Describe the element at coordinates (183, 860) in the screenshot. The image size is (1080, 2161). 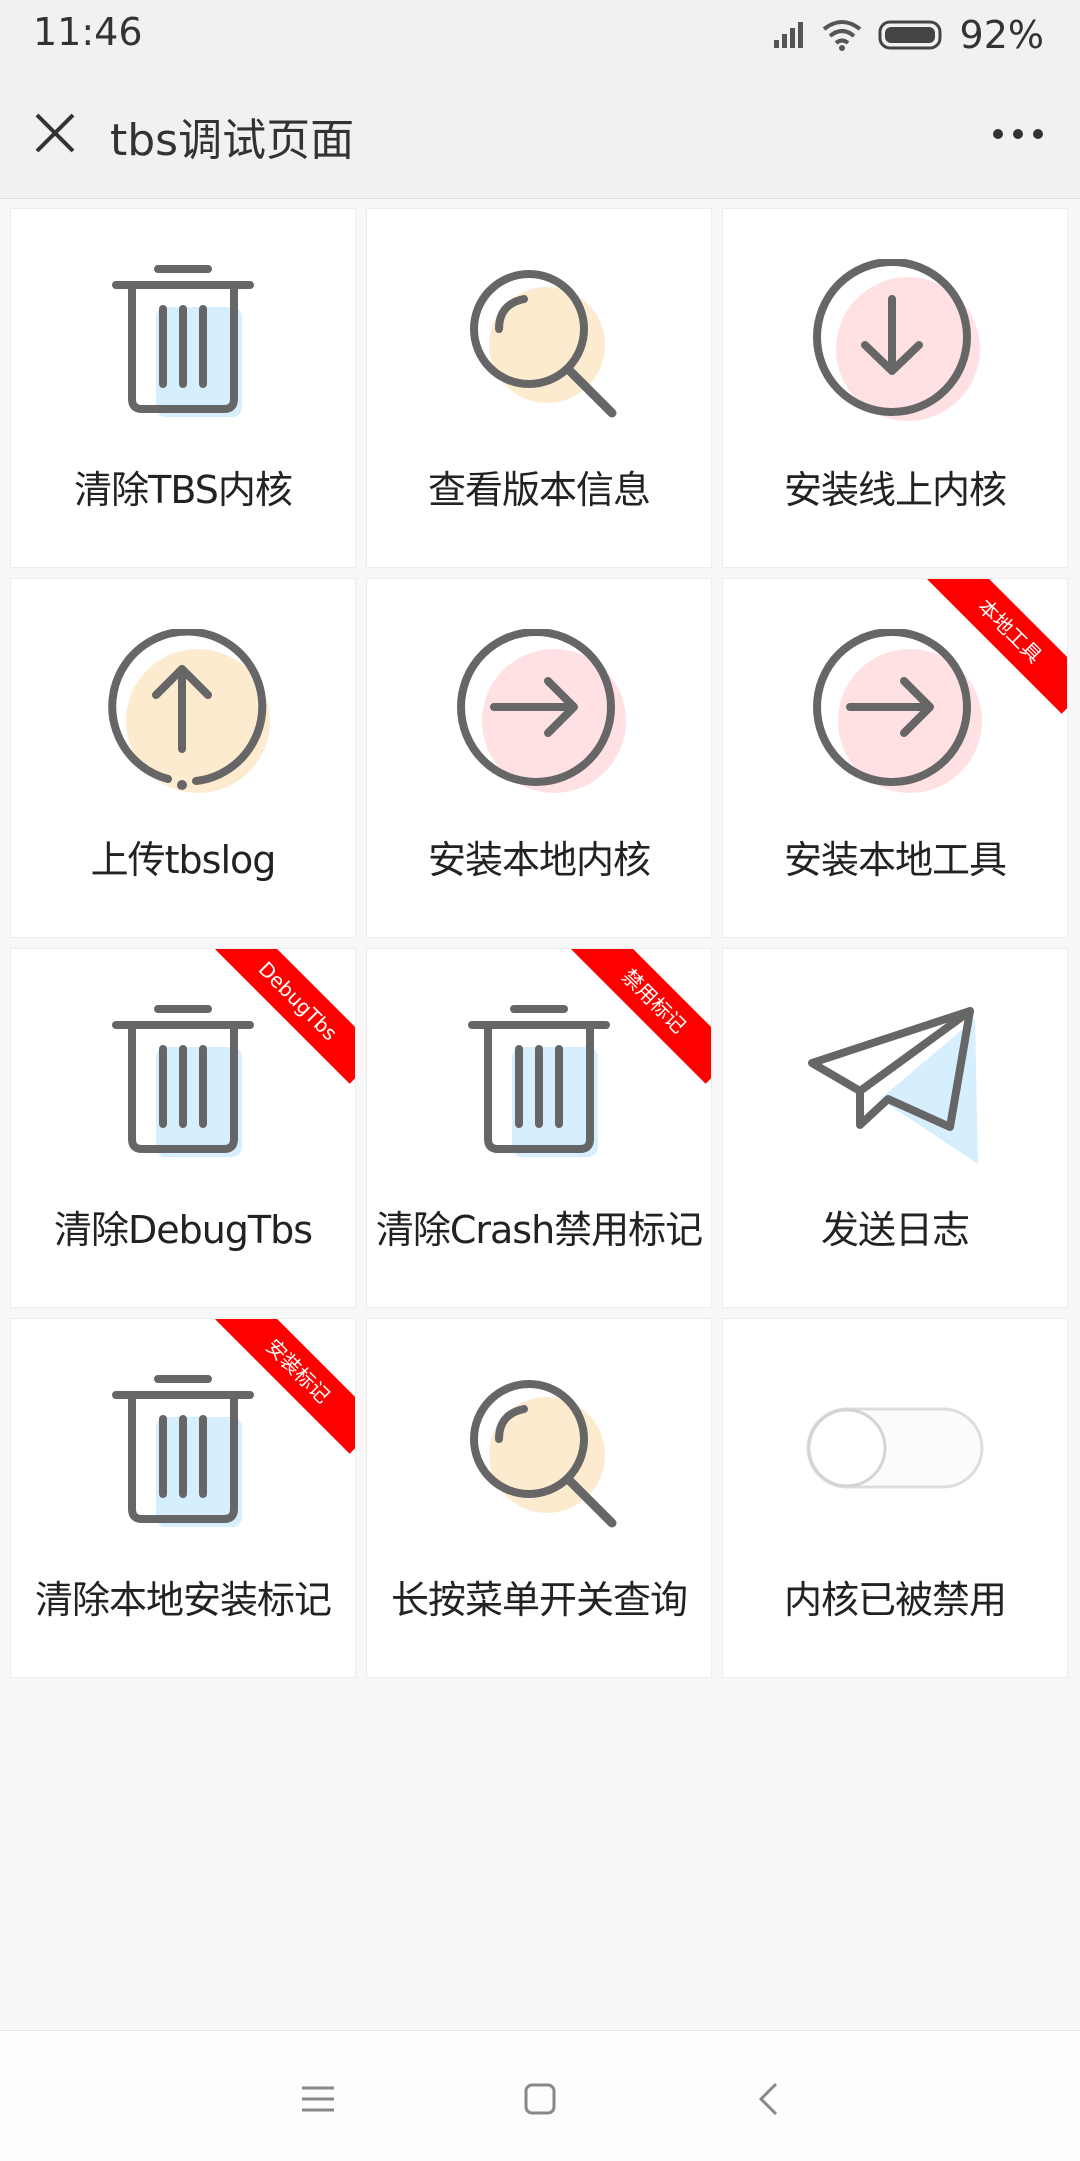
I see `tile-label: 上传tbslog` at that location.